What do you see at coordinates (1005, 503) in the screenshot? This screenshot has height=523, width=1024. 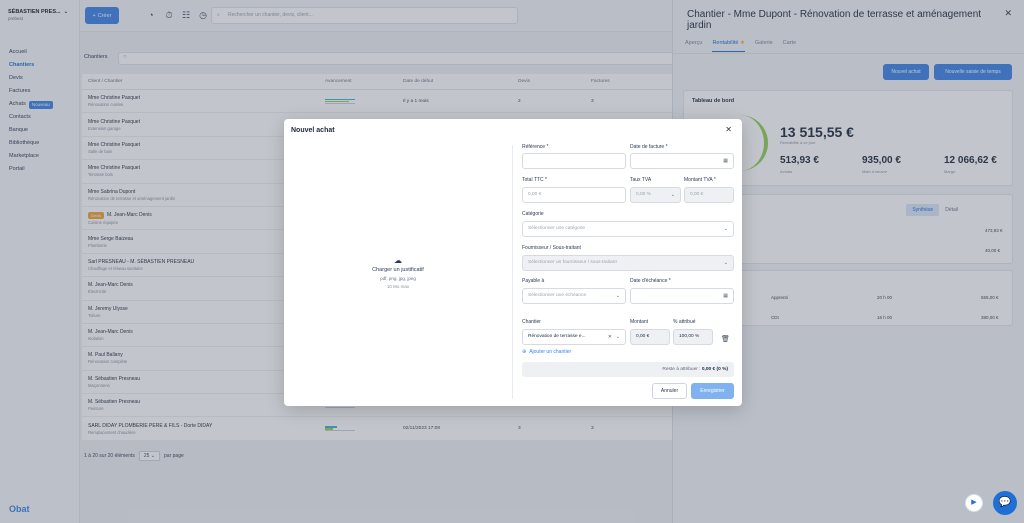 I see `chat-icon: 💬` at bounding box center [1005, 503].